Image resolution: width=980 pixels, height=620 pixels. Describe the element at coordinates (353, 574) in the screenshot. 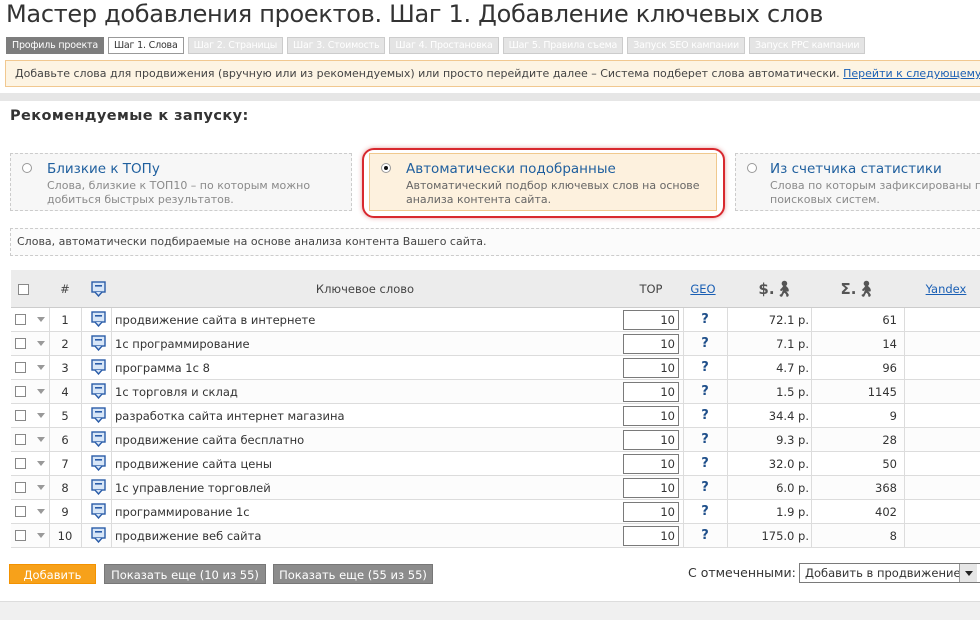

I see `show-more-55-button: Показать еще (55 из 55)` at that location.